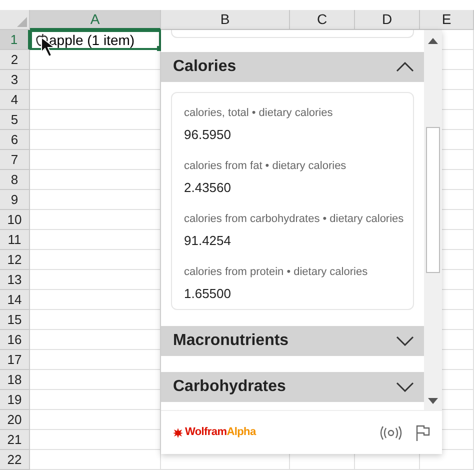 Image resolution: width=474 pixels, height=470 pixels. I want to click on scrollbar, so click(433, 220).